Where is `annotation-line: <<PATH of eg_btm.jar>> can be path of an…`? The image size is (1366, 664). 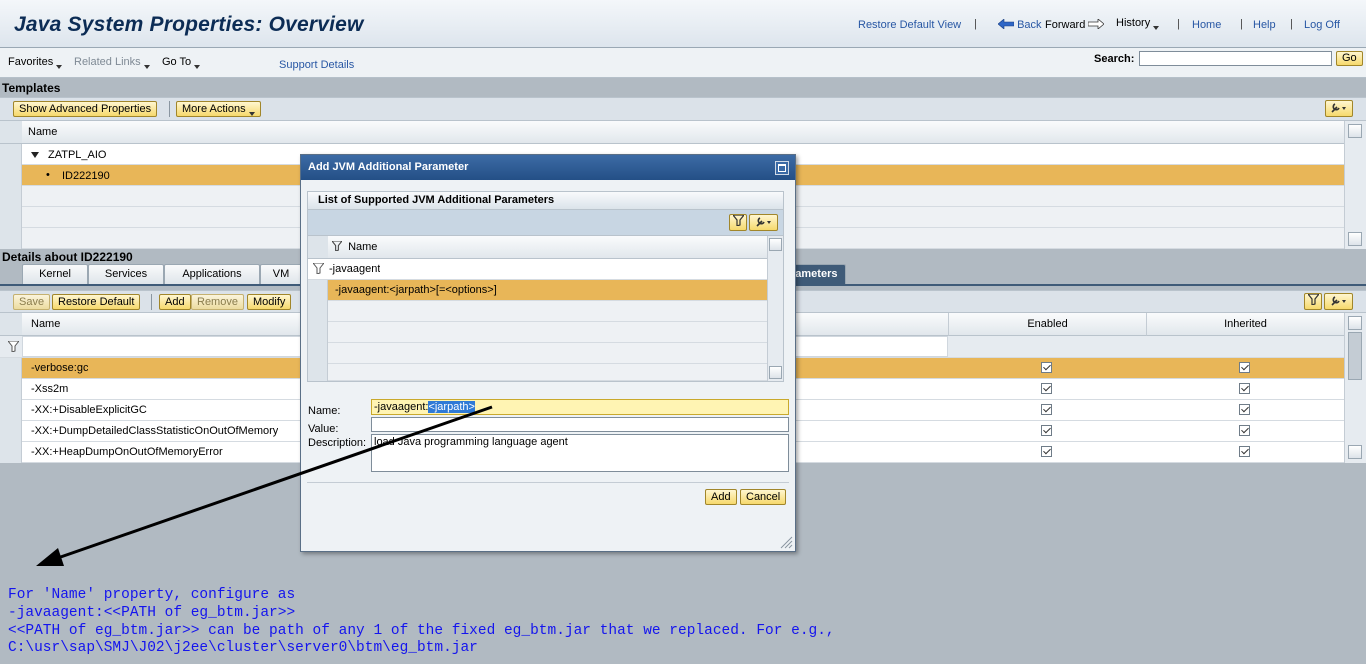
annotation-line: <<PATH of eg_btm.jar>> can be path of an… is located at coordinates (421, 631).